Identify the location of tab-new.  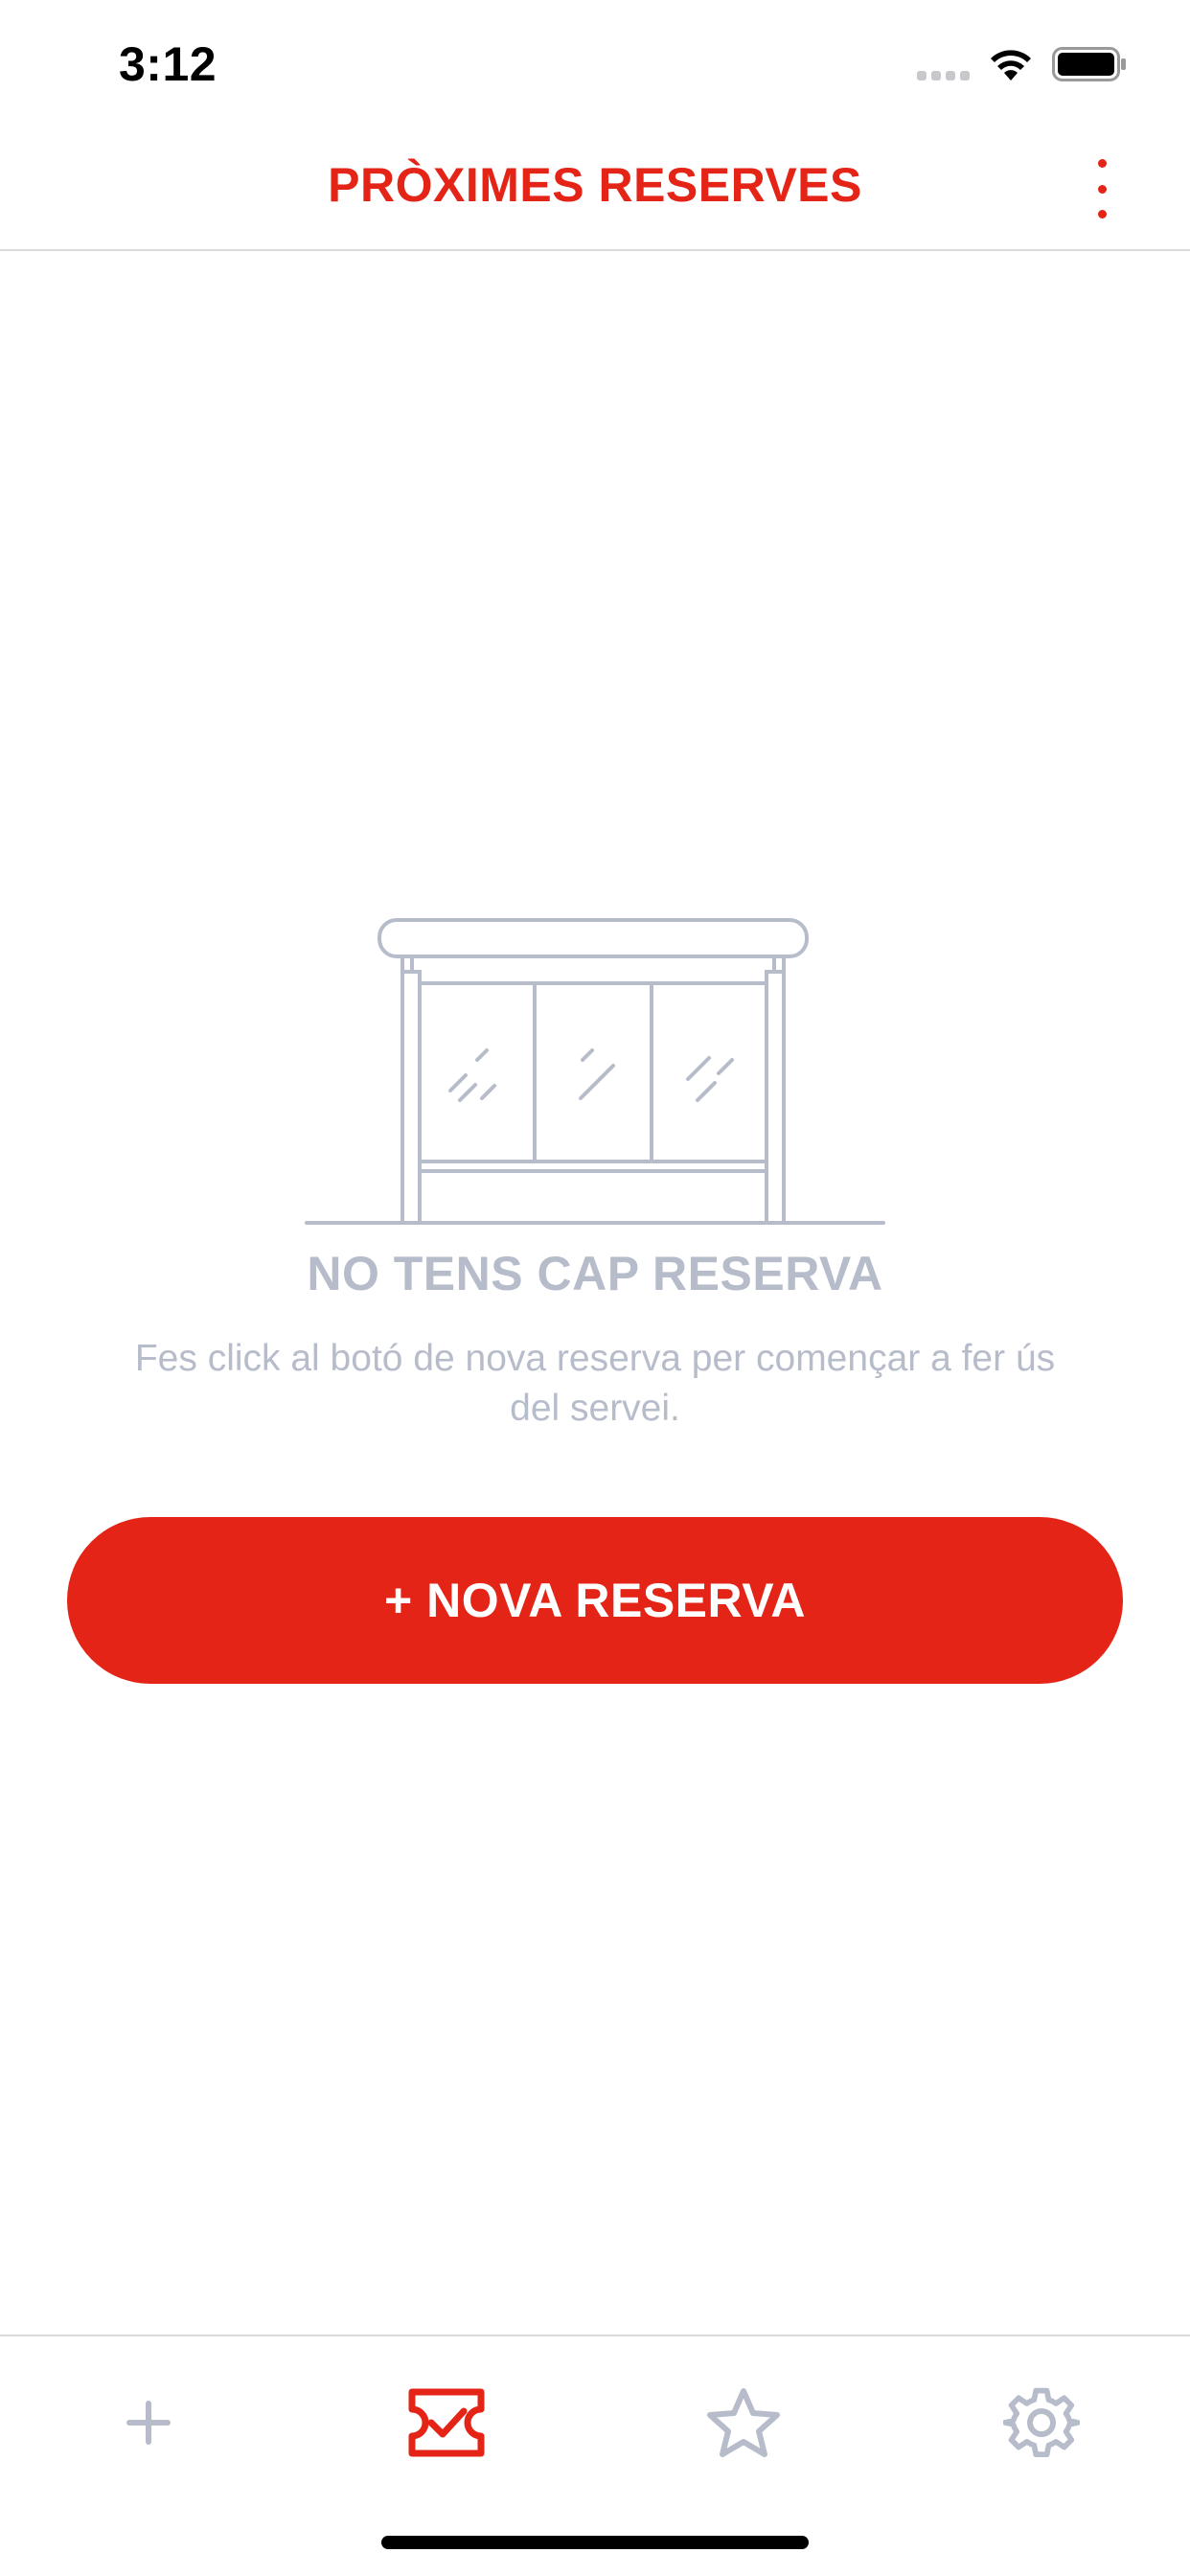
(148, 2423).